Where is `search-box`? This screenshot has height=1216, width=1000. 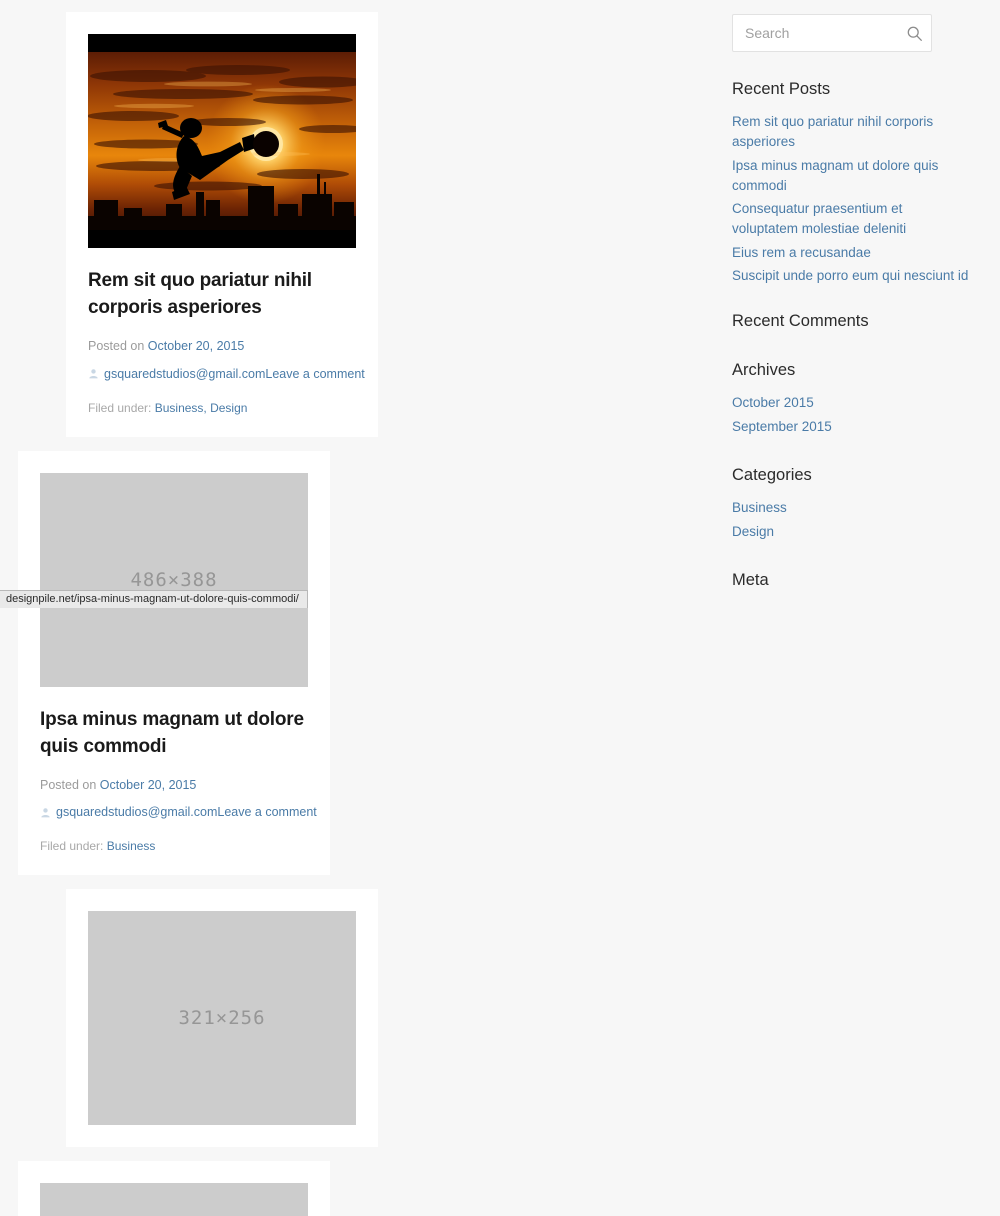
search-box is located at coordinates (832, 33).